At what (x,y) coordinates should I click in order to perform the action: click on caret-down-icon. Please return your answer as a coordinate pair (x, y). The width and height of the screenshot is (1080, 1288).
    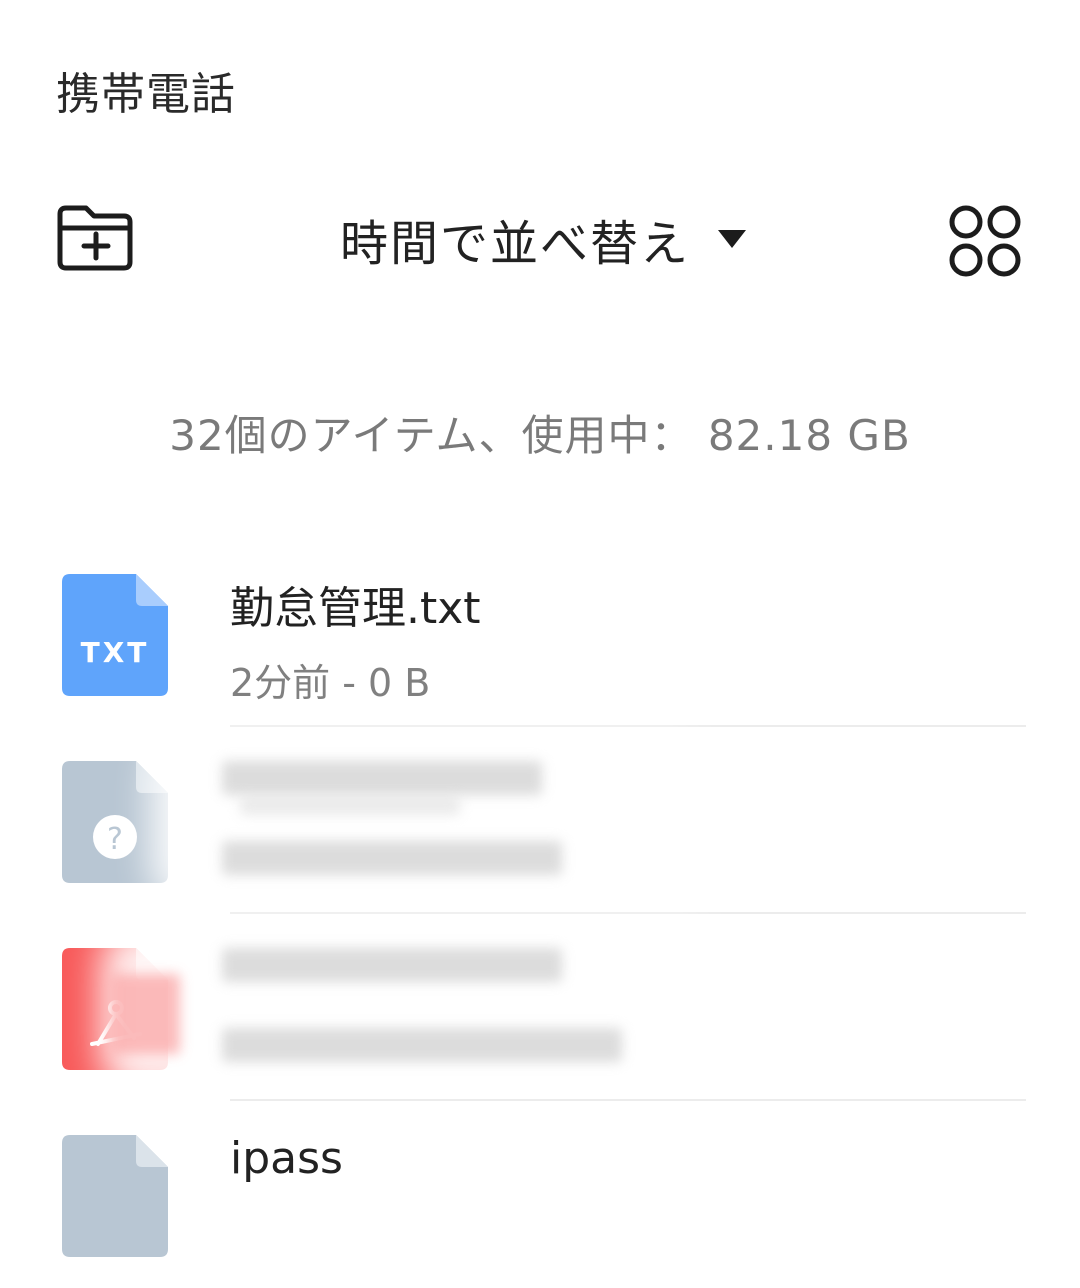
    Looking at the image, I should click on (732, 239).